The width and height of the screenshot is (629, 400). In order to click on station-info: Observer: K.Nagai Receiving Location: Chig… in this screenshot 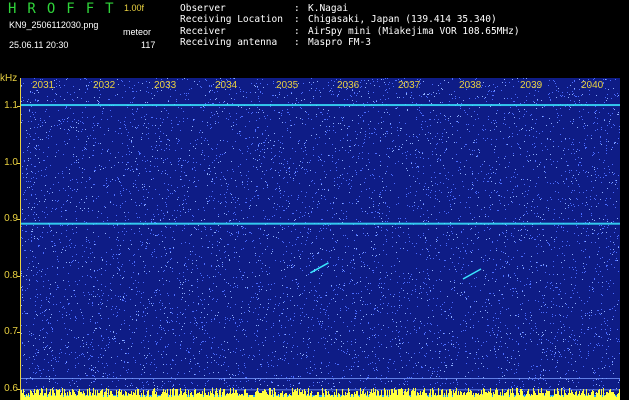, I will do `click(350, 26)`.